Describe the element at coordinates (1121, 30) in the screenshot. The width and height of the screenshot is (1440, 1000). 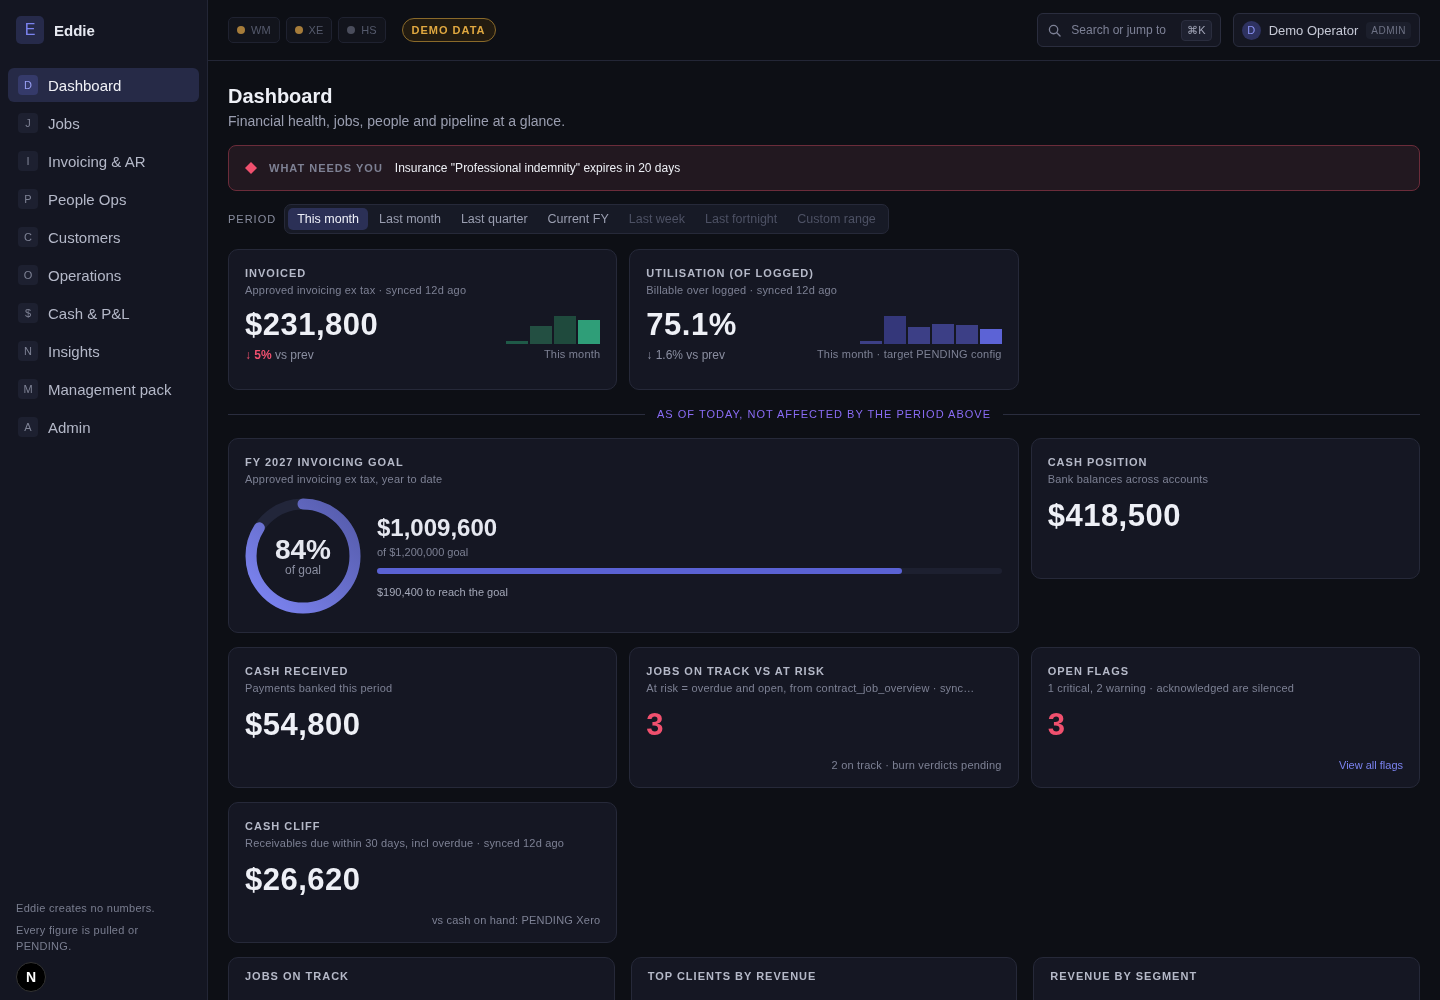
I see `search-input: Search or jump to` at that location.